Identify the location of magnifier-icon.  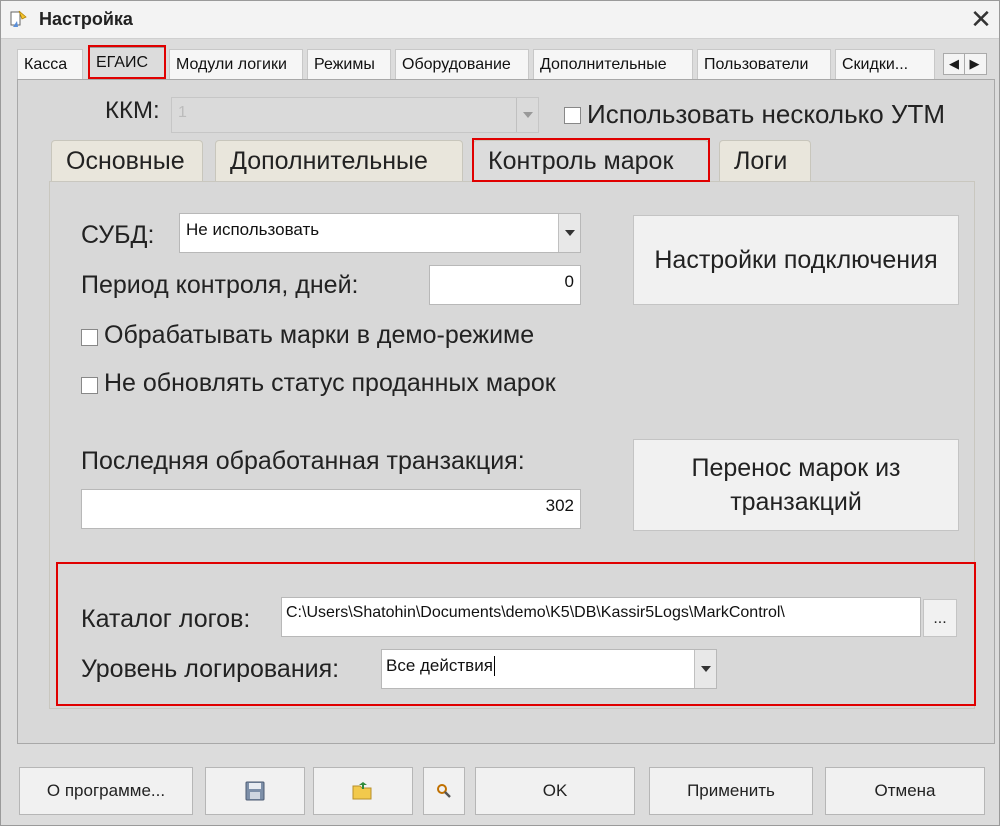
(444, 791).